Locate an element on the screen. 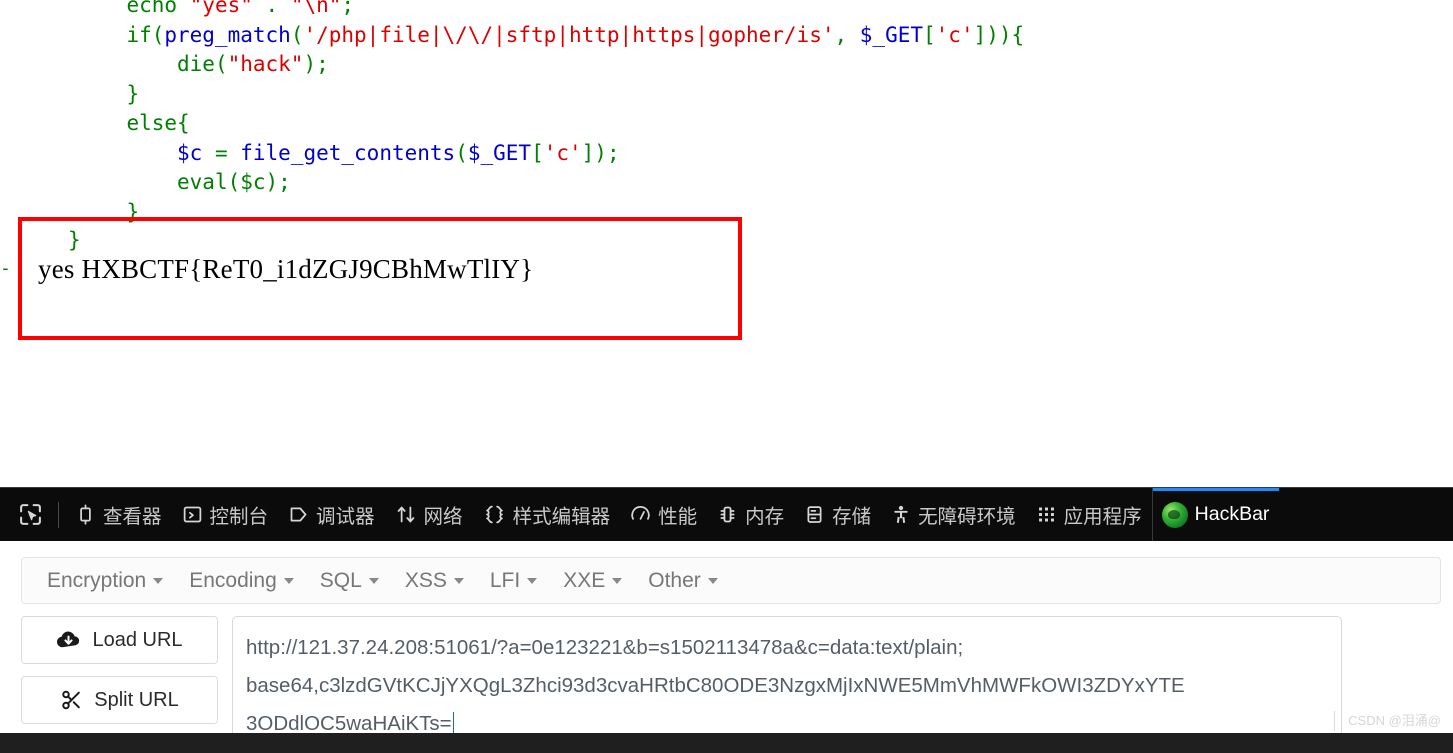  hackbar-menu-label: LFI is located at coordinates (505, 580).